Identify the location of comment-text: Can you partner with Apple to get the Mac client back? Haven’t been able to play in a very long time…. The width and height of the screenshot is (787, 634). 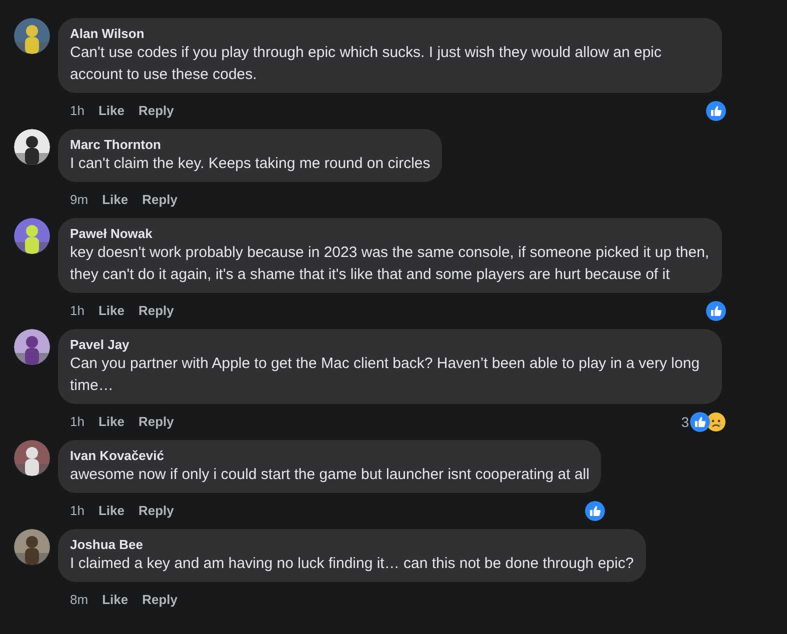
(385, 375).